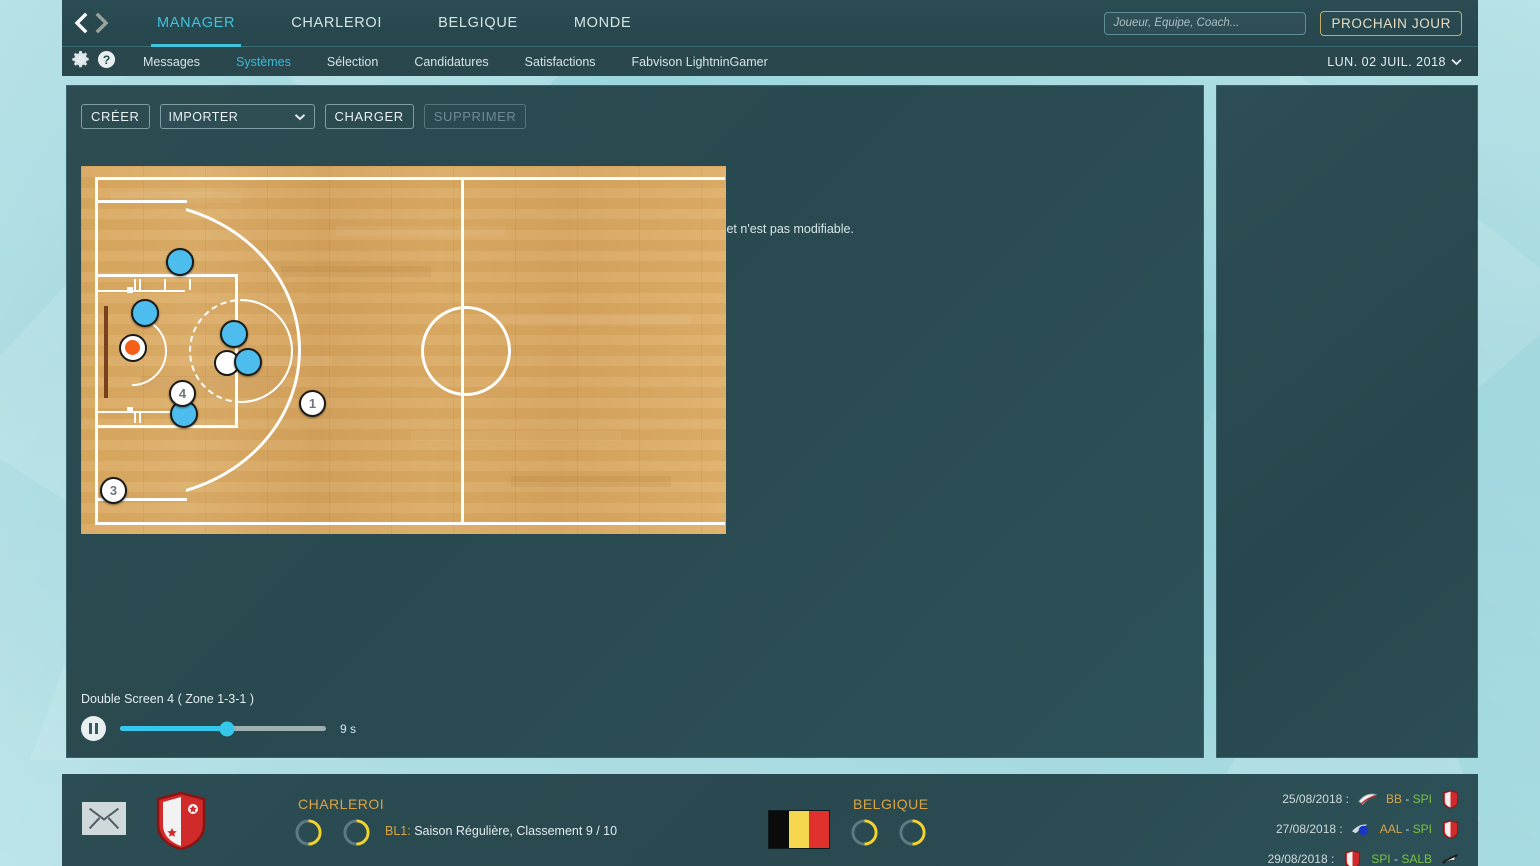 This screenshot has height=866, width=1540. What do you see at coordinates (203, 116) in the screenshot?
I see `import-select-value: IMPORTER` at bounding box center [203, 116].